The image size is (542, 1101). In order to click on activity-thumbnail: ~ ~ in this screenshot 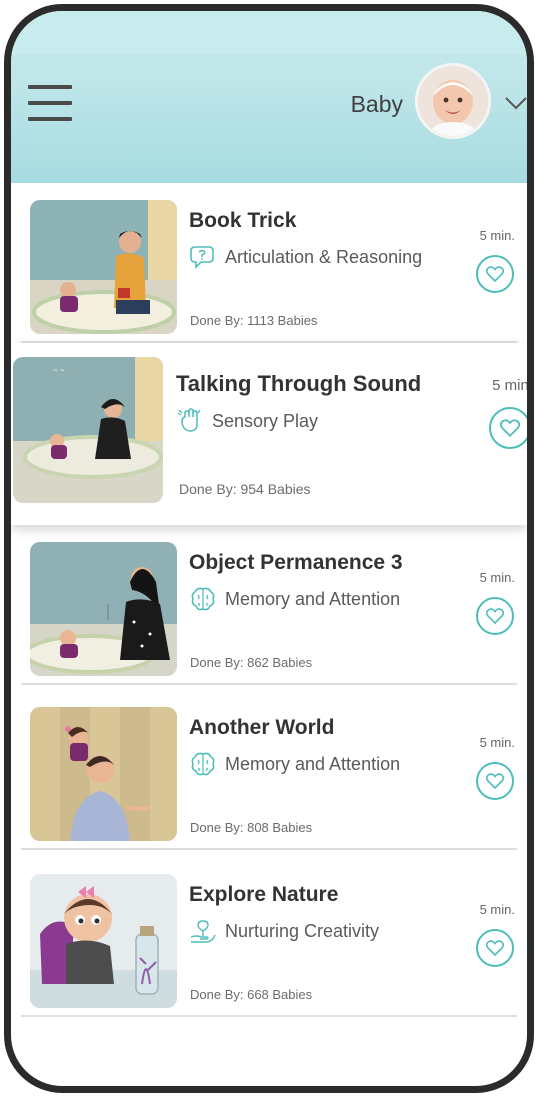, I will do `click(88, 430)`.